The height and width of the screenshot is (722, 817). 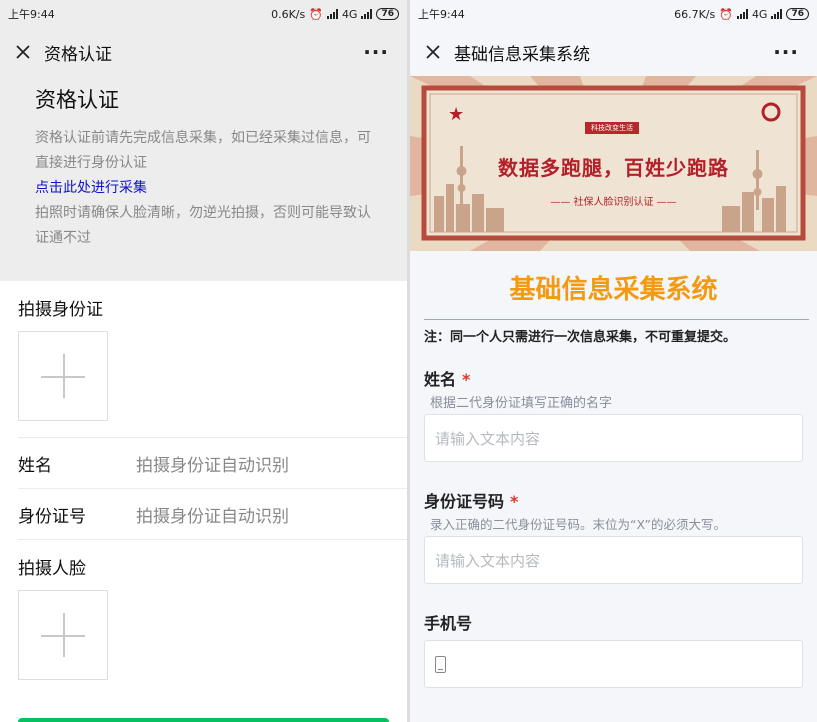 I want to click on id-label: 身份证号码, so click(x=464, y=501).